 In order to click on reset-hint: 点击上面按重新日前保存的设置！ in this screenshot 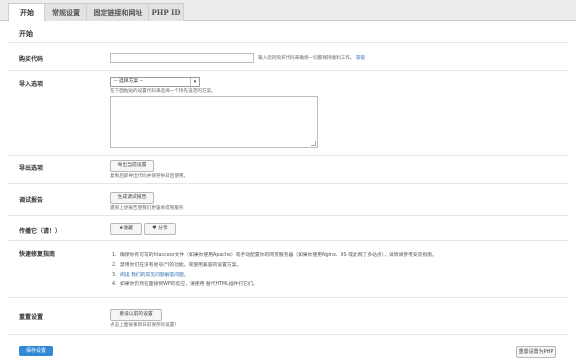, I will do `click(144, 325)`.